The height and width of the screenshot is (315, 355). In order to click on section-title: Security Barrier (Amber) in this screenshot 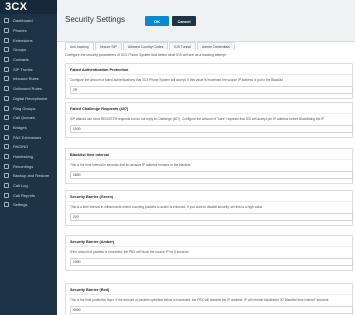, I will do `click(209, 241)`.